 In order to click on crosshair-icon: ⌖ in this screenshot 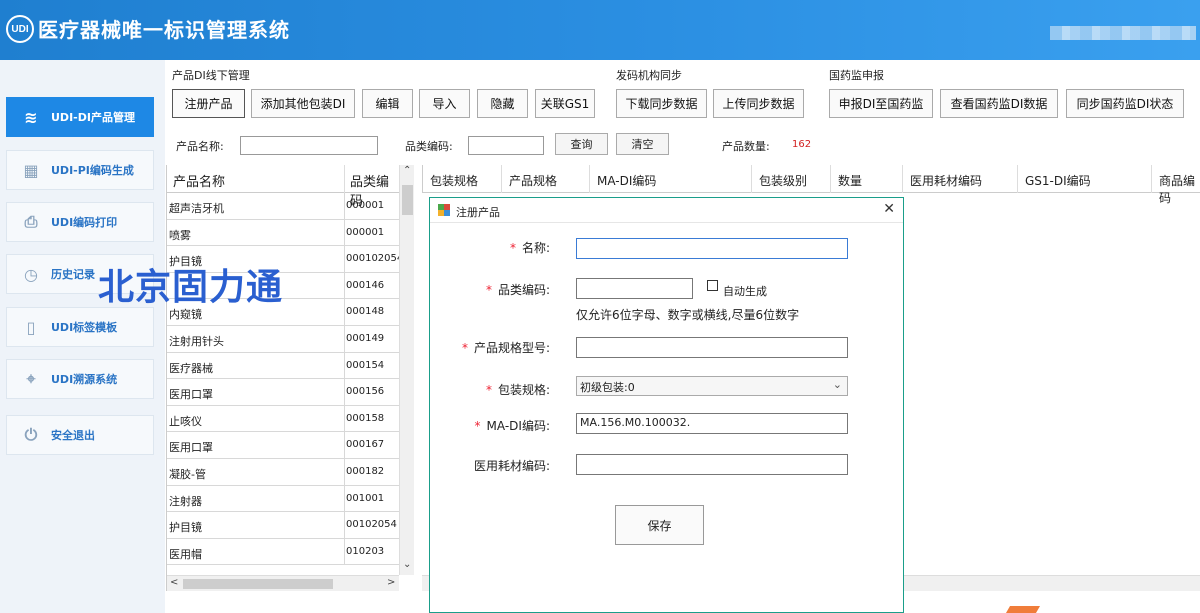, I will do `click(31, 378)`.